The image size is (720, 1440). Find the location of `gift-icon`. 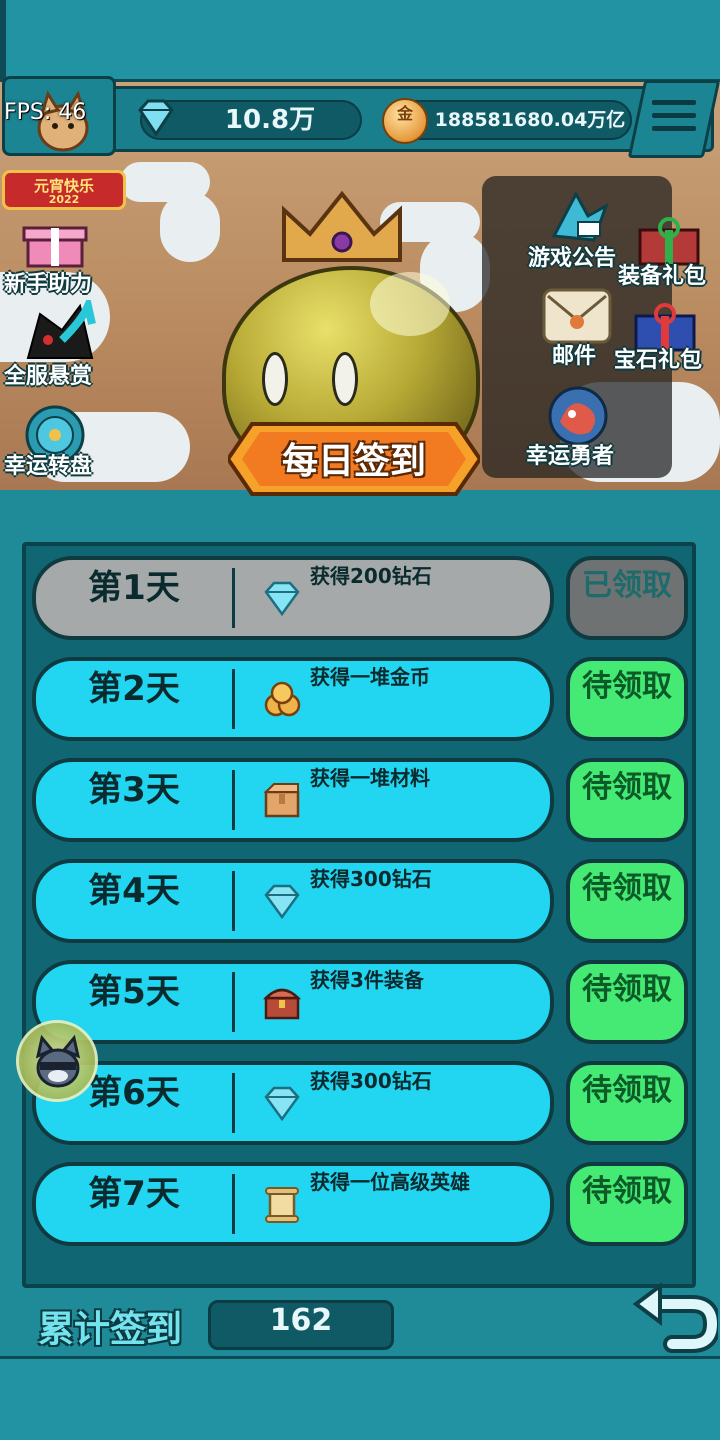

gift-icon is located at coordinates (55, 242).